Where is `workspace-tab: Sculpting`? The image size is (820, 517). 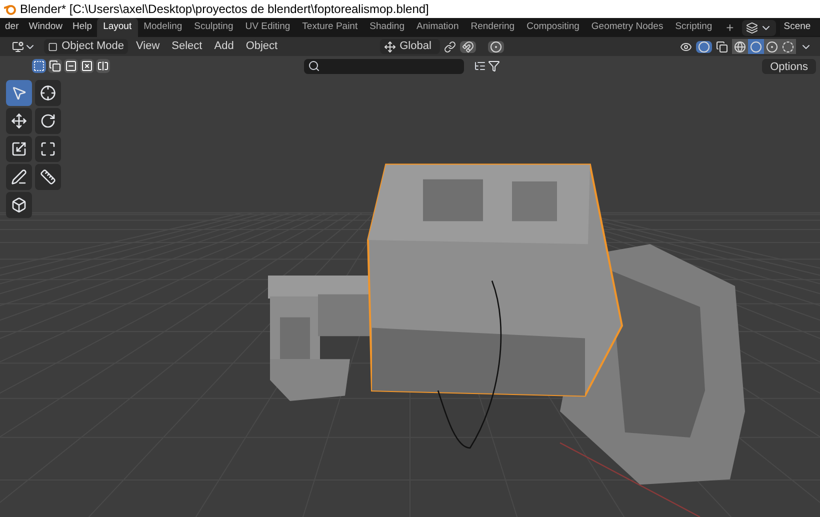
workspace-tab: Sculpting is located at coordinates (214, 27).